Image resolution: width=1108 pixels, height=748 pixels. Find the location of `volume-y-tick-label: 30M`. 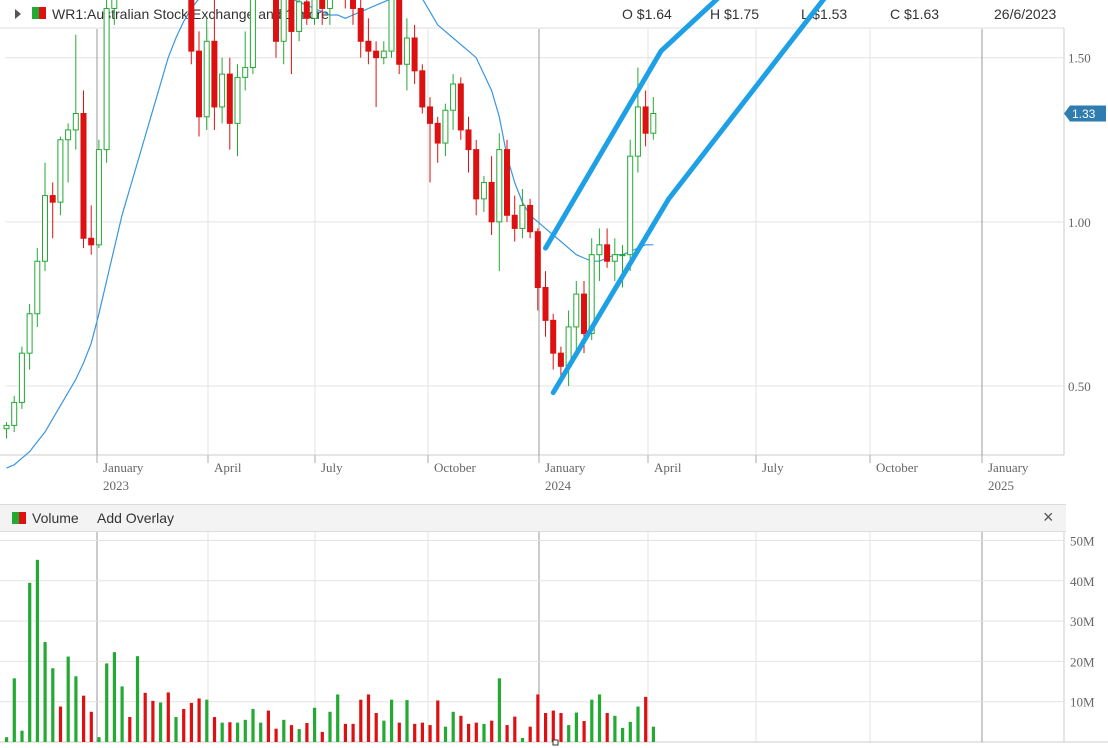

volume-y-tick-label: 30M is located at coordinates (1082, 621).